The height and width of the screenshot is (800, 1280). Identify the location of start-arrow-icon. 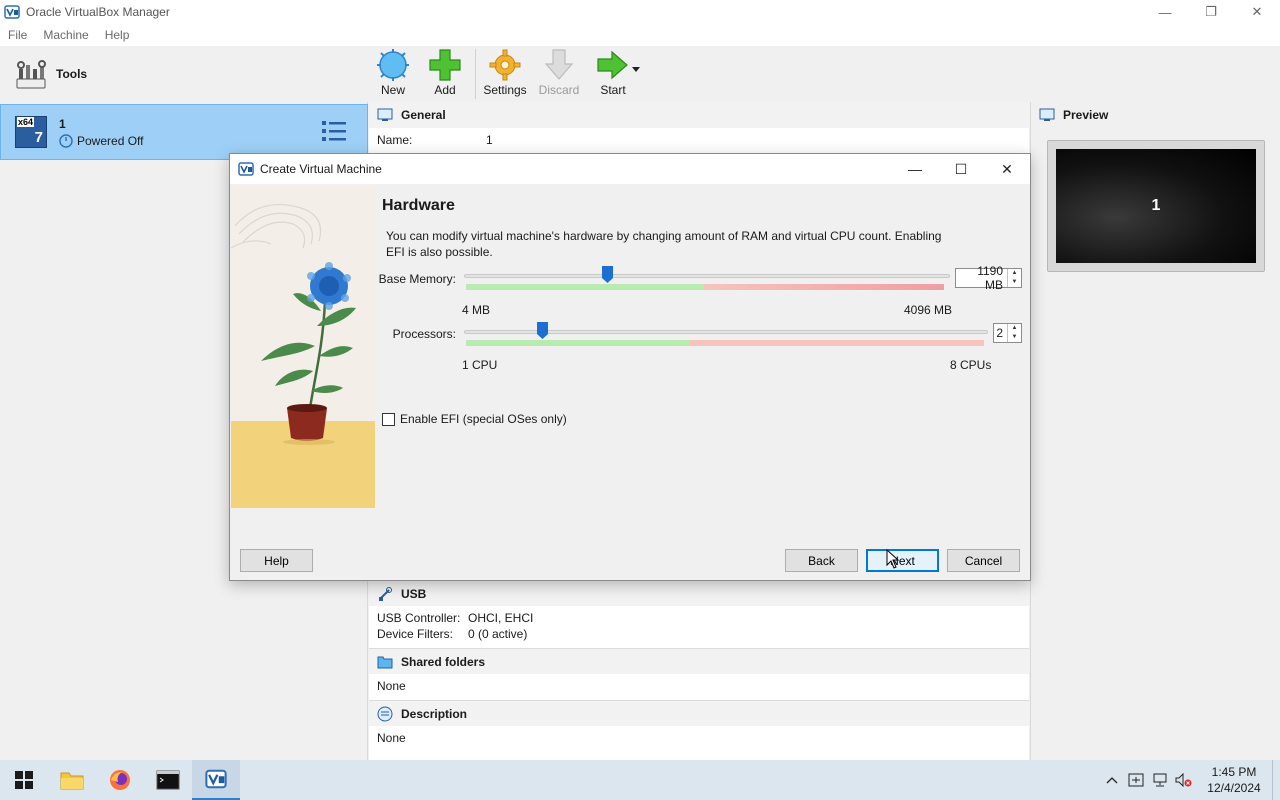
(612, 65).